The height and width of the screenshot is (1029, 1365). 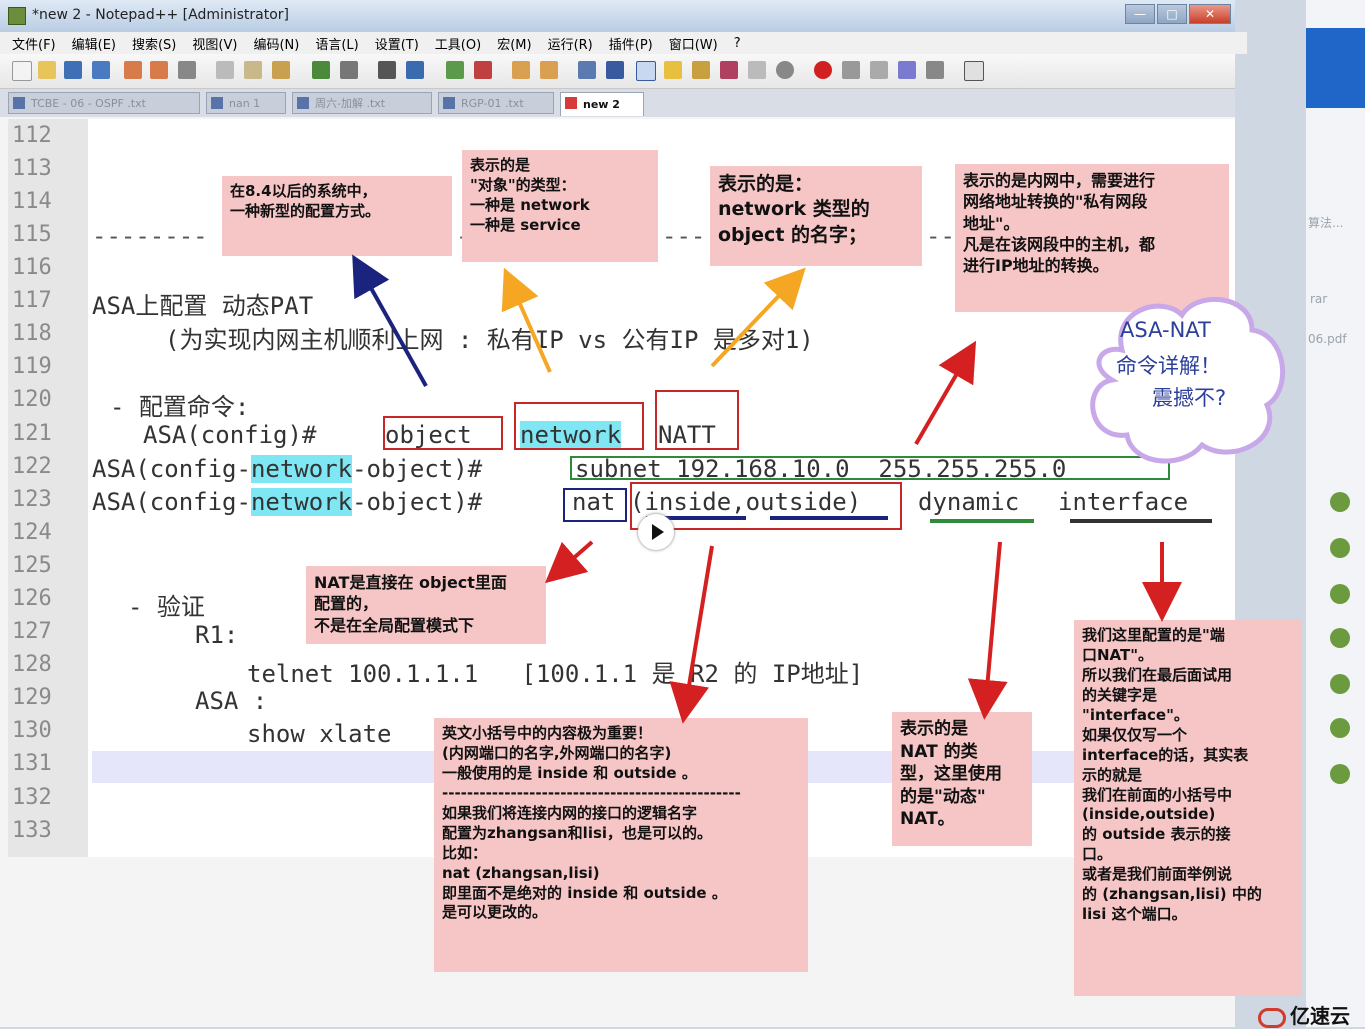 I want to click on close-button: ✕, so click(x=1210, y=14).